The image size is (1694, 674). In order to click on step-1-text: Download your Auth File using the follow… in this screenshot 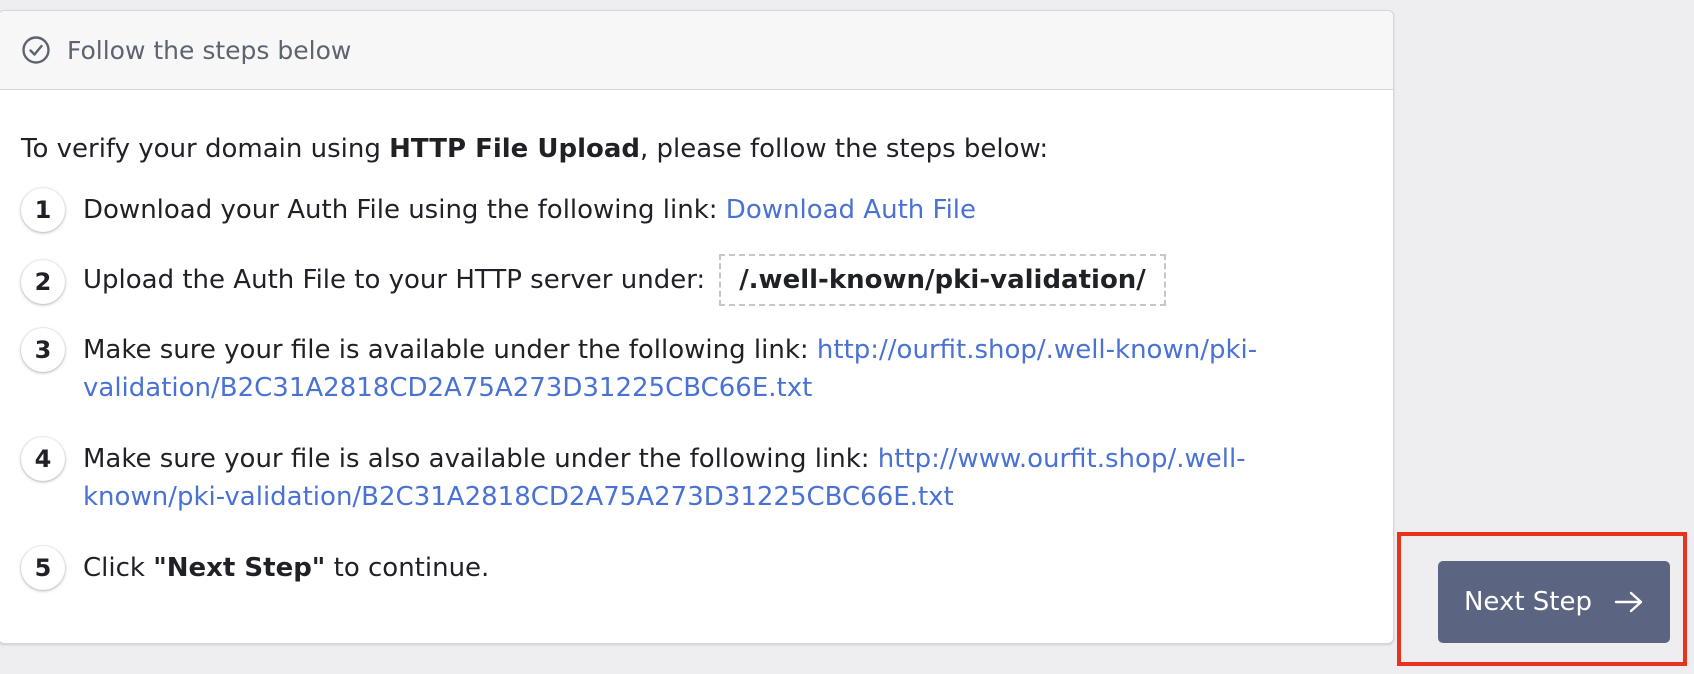, I will do `click(404, 210)`.